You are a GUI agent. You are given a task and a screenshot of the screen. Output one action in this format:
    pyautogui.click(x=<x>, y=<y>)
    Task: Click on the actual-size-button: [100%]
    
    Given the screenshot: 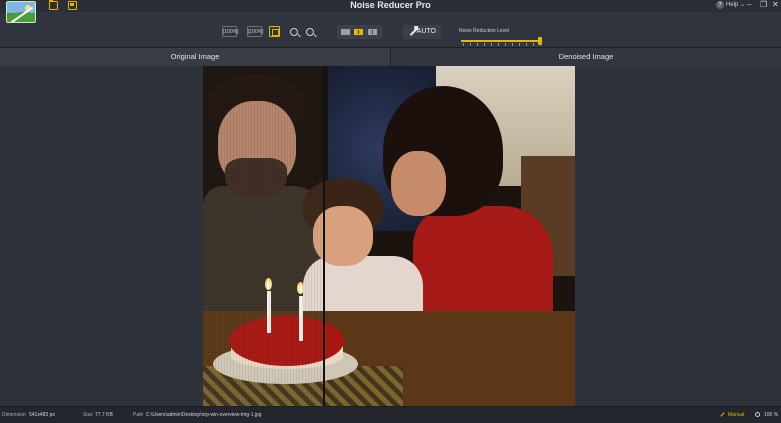 What is the action you would take?
    pyautogui.click(x=255, y=31)
    